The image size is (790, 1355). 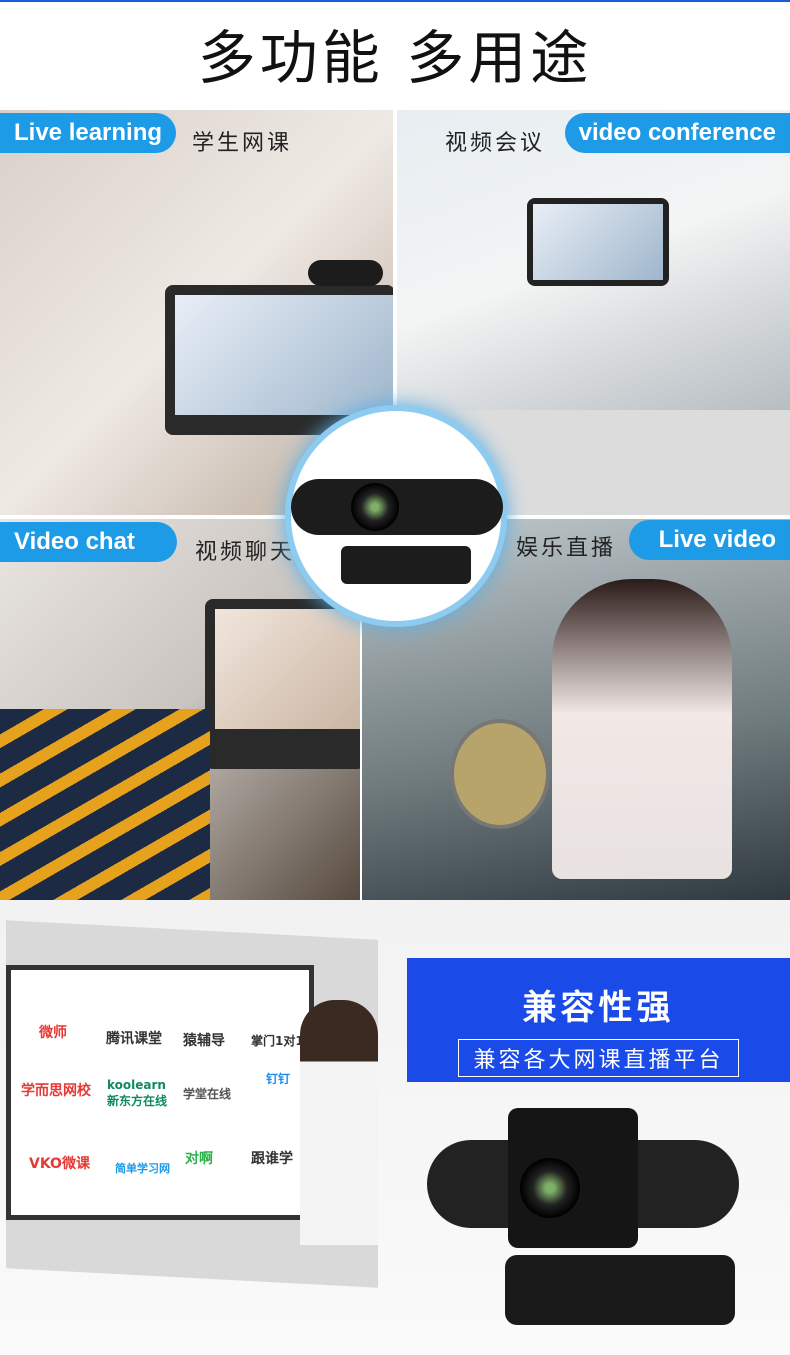 I want to click on label-live-video: Live video, so click(x=709, y=540).